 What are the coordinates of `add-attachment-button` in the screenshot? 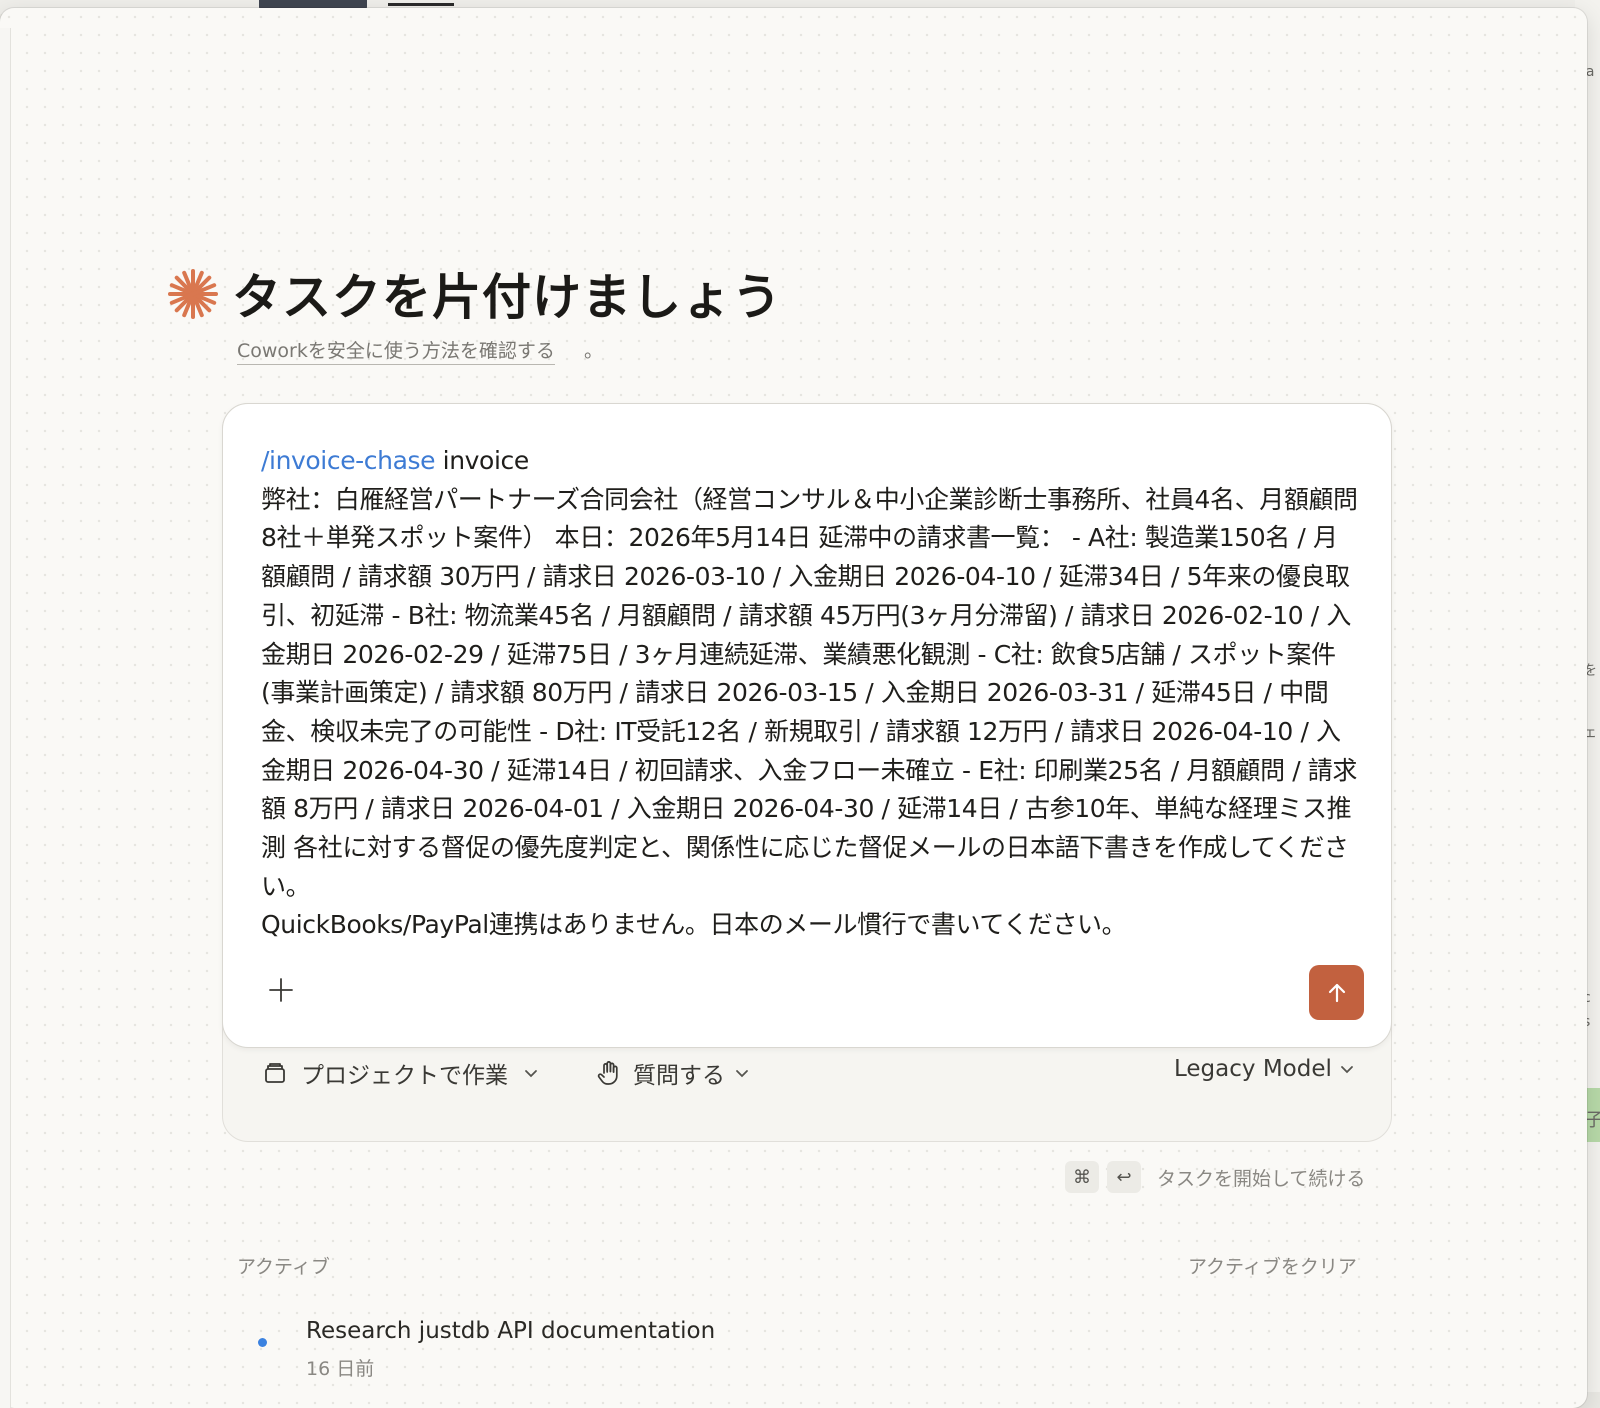 It's located at (281, 990).